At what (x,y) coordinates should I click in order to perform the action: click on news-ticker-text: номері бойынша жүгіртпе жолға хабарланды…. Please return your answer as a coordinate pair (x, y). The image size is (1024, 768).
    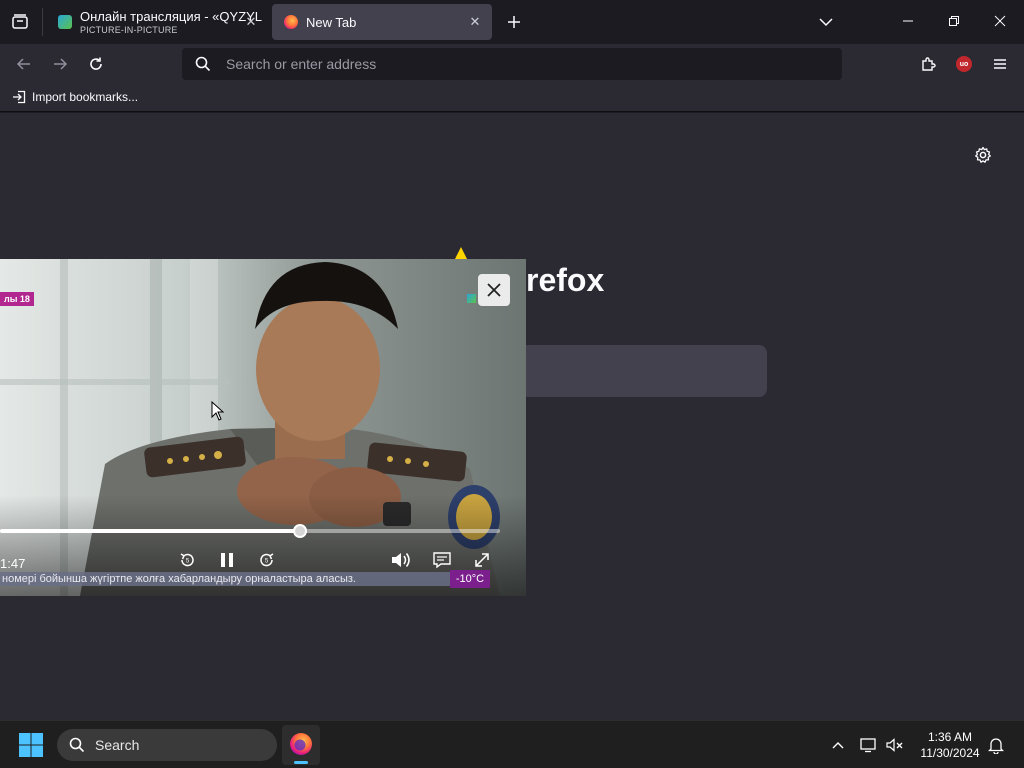
    Looking at the image, I should click on (179, 579).